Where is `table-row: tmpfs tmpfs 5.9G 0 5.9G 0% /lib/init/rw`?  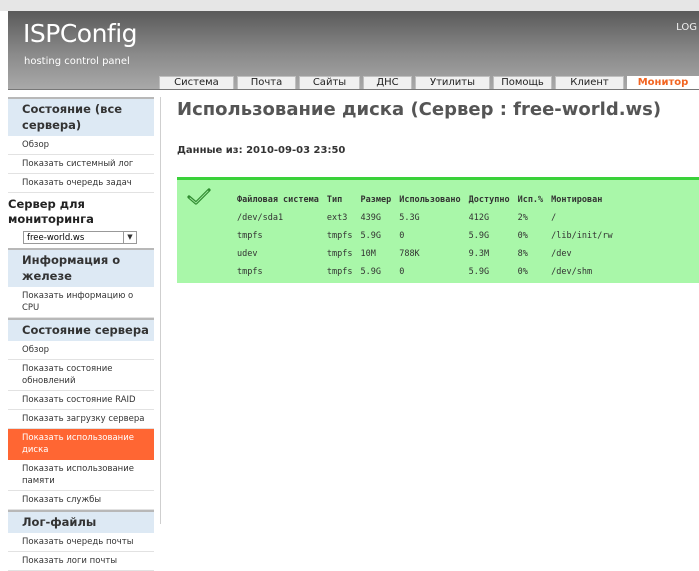
table-row: tmpfs tmpfs 5.9G 0 5.9G 0% /lib/init/rw is located at coordinates (429, 236).